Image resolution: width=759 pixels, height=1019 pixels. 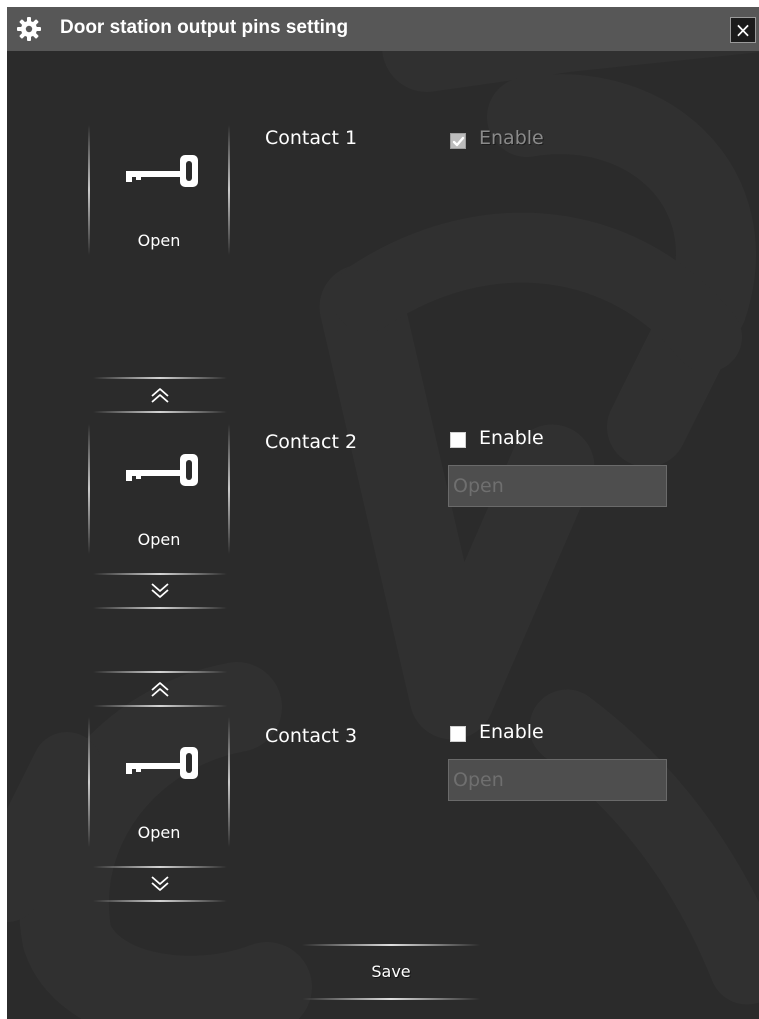 I want to click on close-icon: ×, so click(x=743, y=30).